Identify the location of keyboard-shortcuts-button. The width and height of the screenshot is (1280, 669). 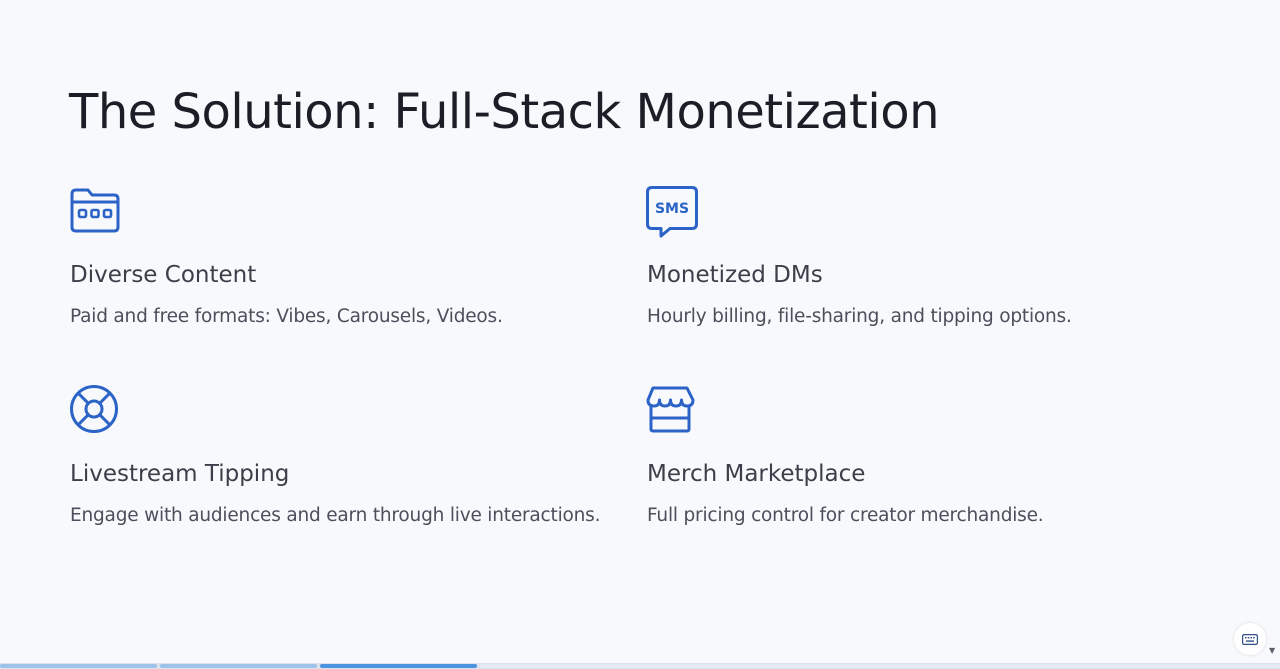
(1250, 639).